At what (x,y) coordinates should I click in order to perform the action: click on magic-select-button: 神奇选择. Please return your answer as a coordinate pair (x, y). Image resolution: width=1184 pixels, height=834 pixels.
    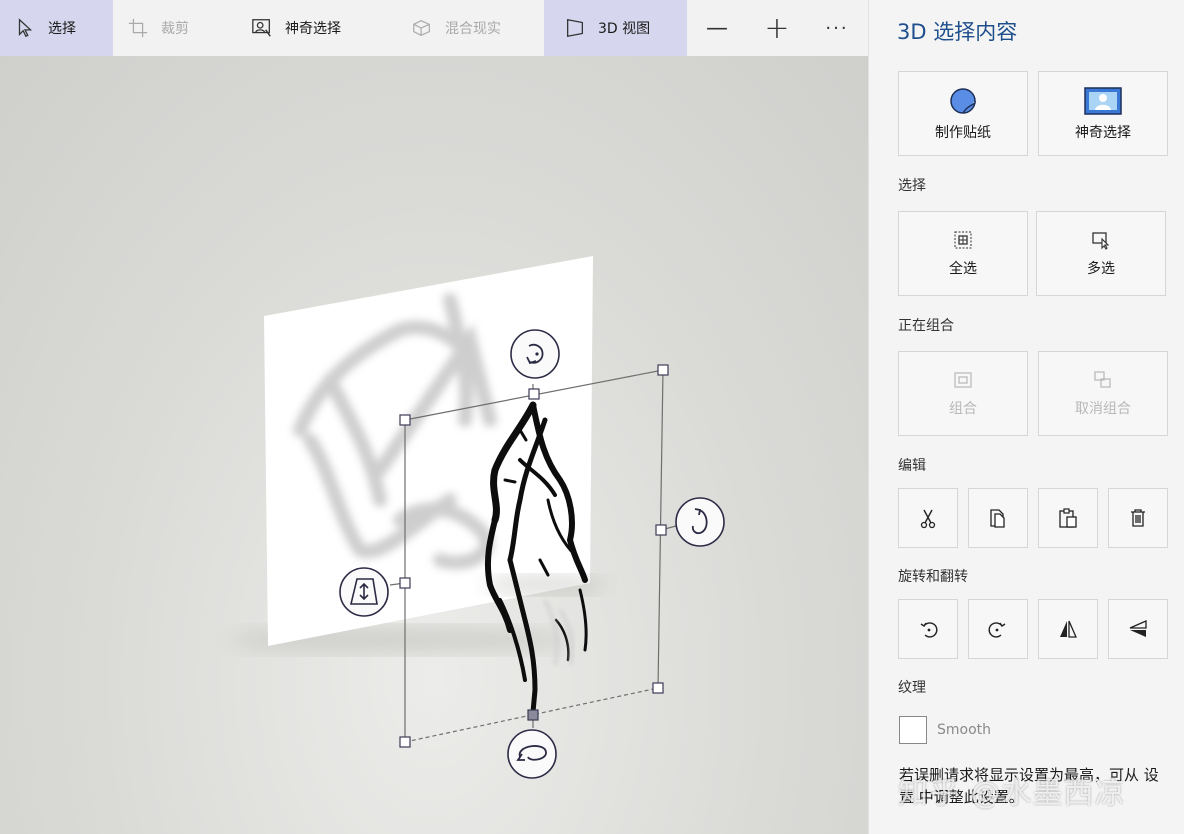
    Looking at the image, I should click on (1103, 113).